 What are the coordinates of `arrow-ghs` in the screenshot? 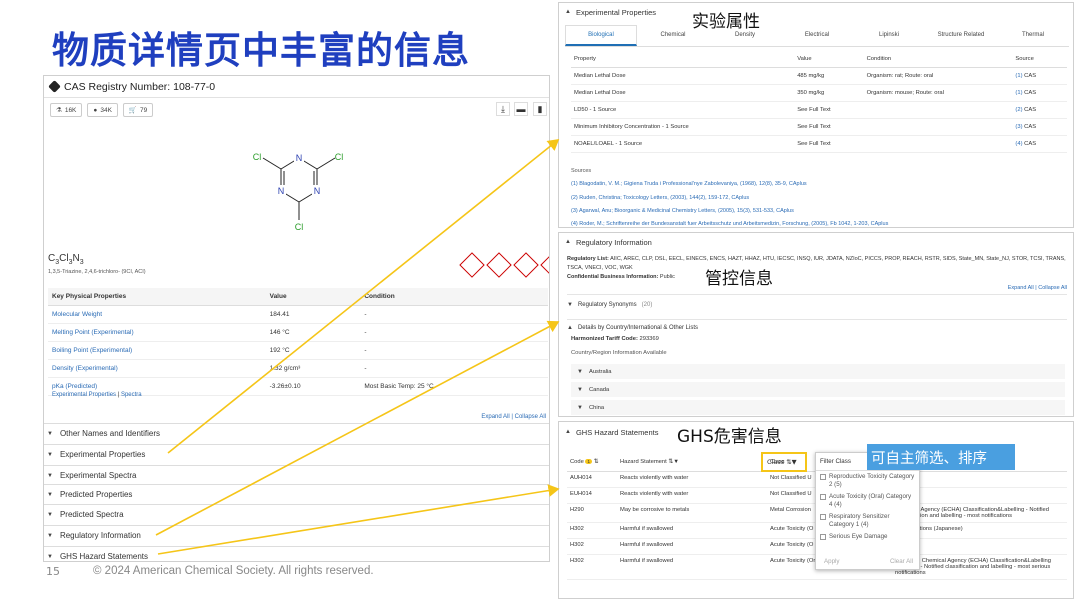 It's located at (358, 519).